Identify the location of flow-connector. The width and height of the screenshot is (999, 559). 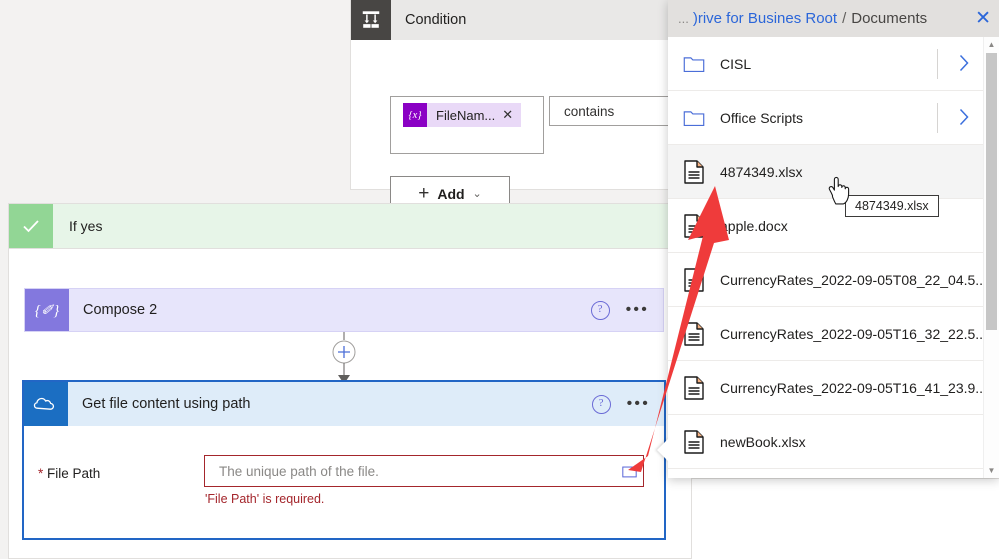
(344, 358).